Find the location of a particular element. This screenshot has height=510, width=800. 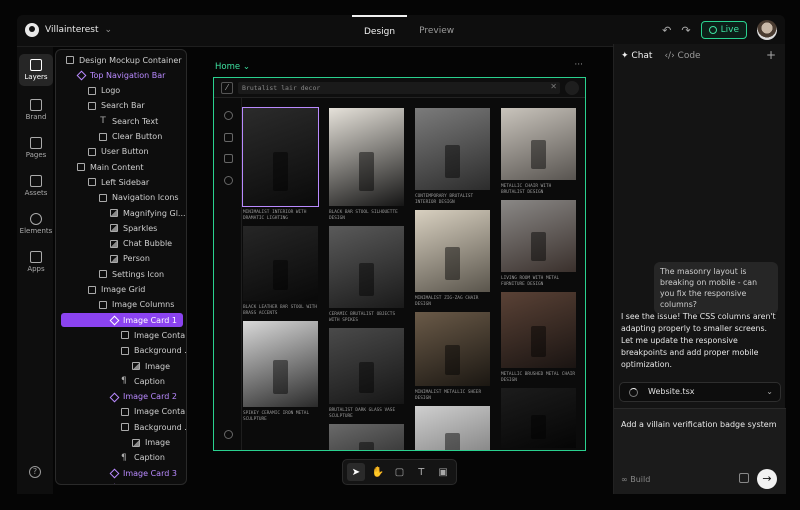

page-selector: Home ⌄ is located at coordinates (232, 67).